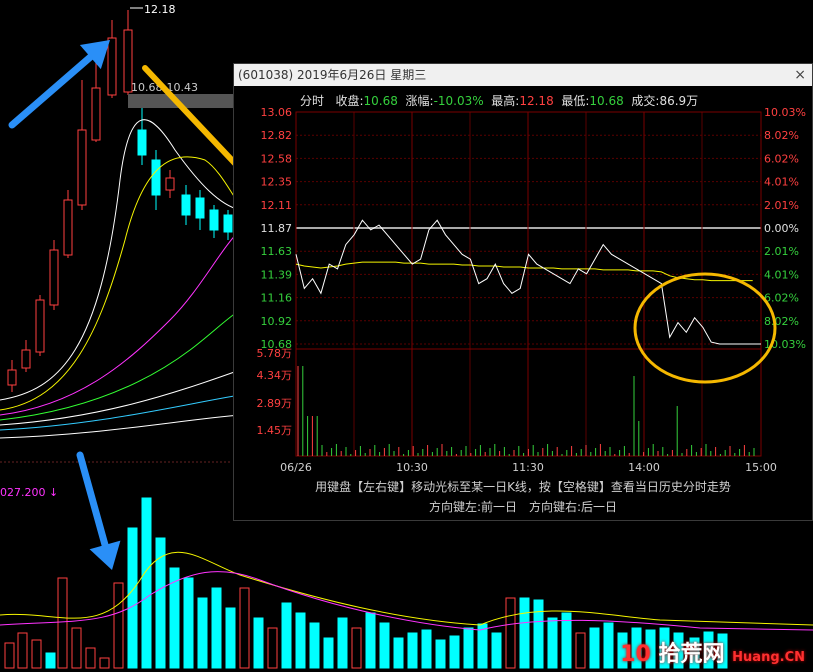 The image size is (813, 672). Describe the element at coordinates (705, 328) in the screenshot. I see `highlight-ellipse` at that location.